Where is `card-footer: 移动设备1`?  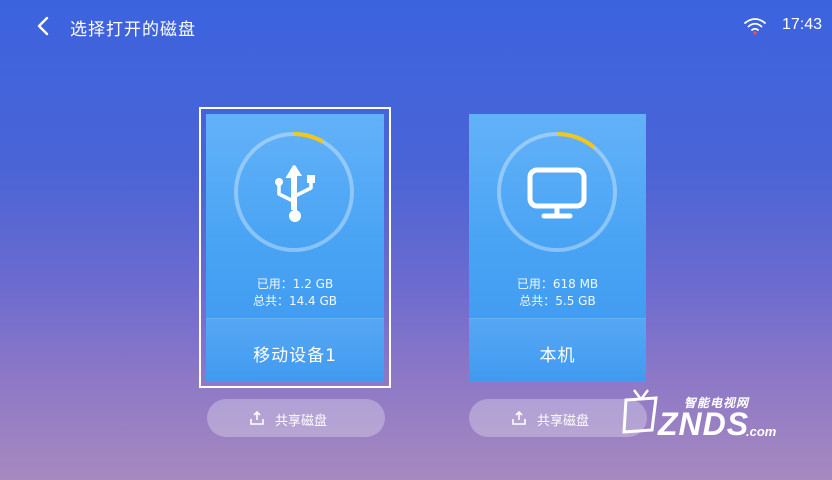
card-footer: 移动设备1 is located at coordinates (295, 350).